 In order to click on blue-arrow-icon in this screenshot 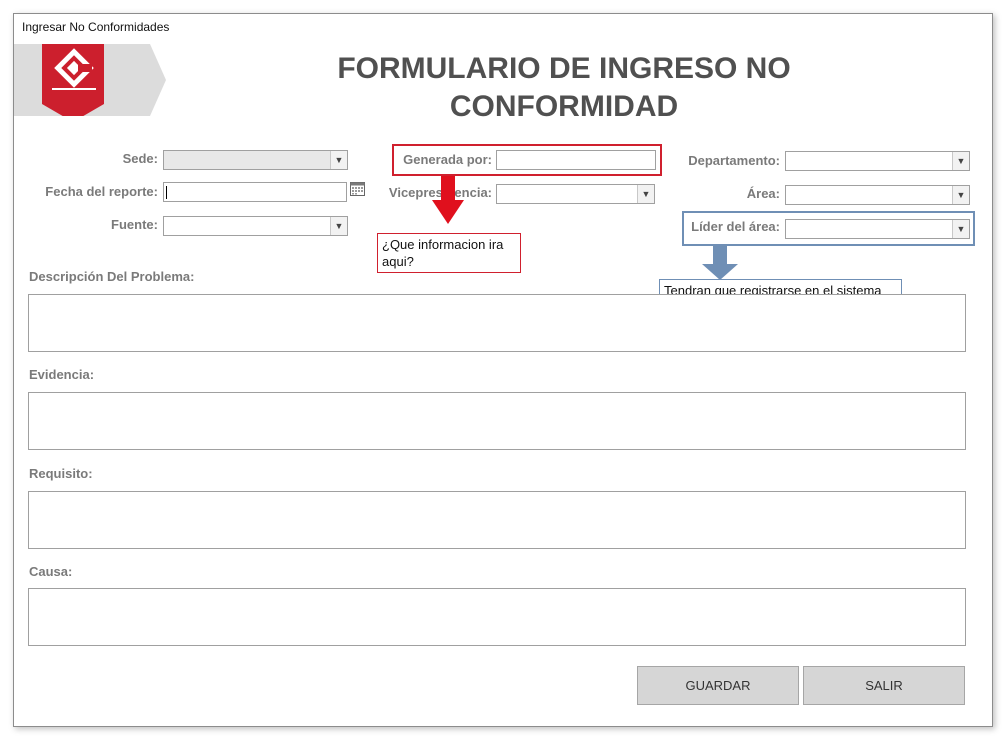, I will do `click(720, 263)`.